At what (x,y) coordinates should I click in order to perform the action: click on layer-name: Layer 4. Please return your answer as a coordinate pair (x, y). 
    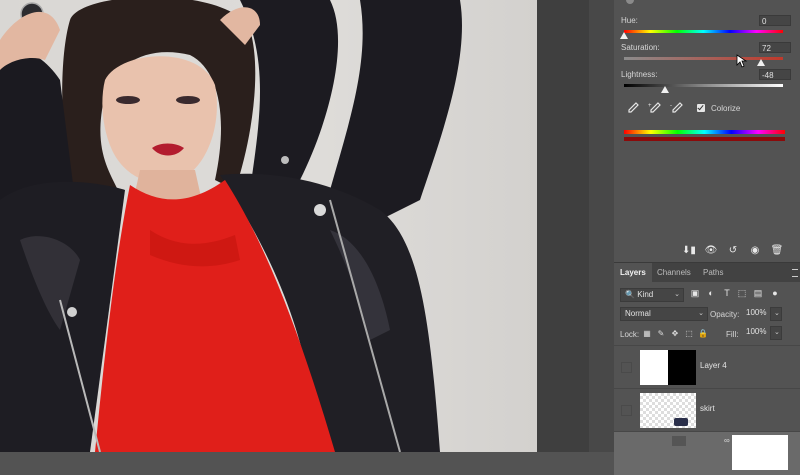
    Looking at the image, I should click on (713, 365).